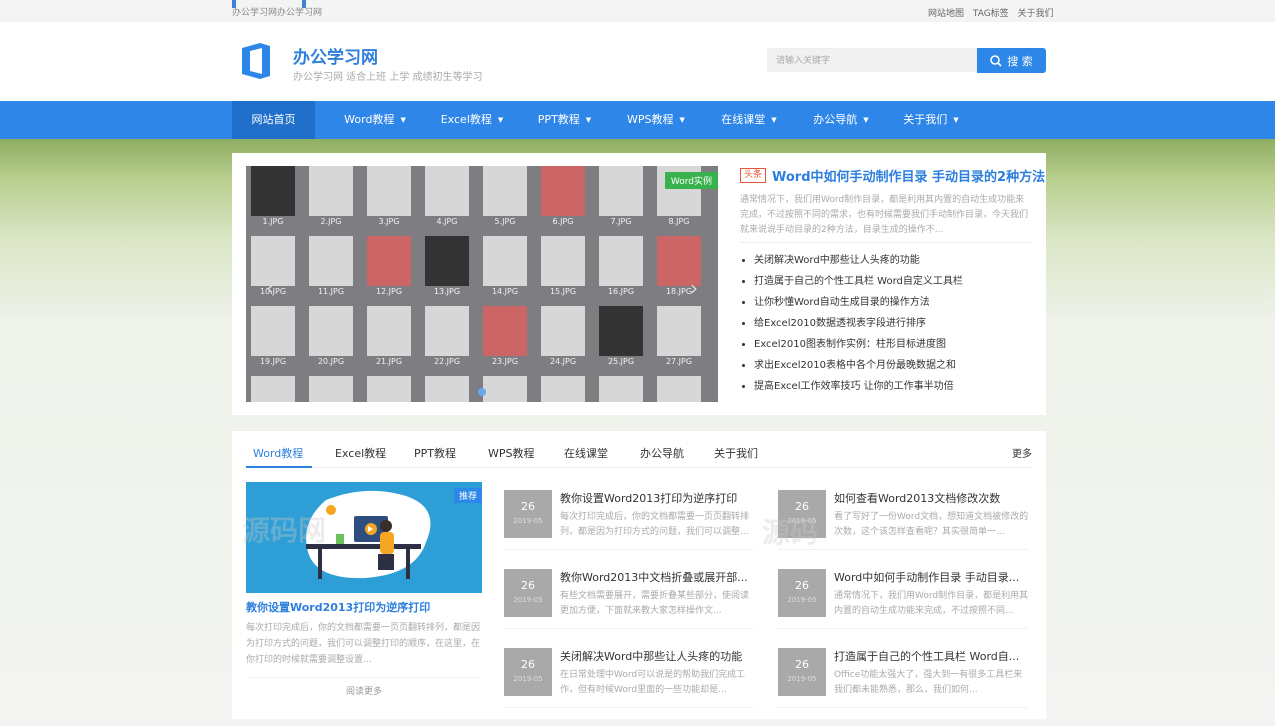  I want to click on nav-item-excel: Excel教程 ▼, so click(472, 120).